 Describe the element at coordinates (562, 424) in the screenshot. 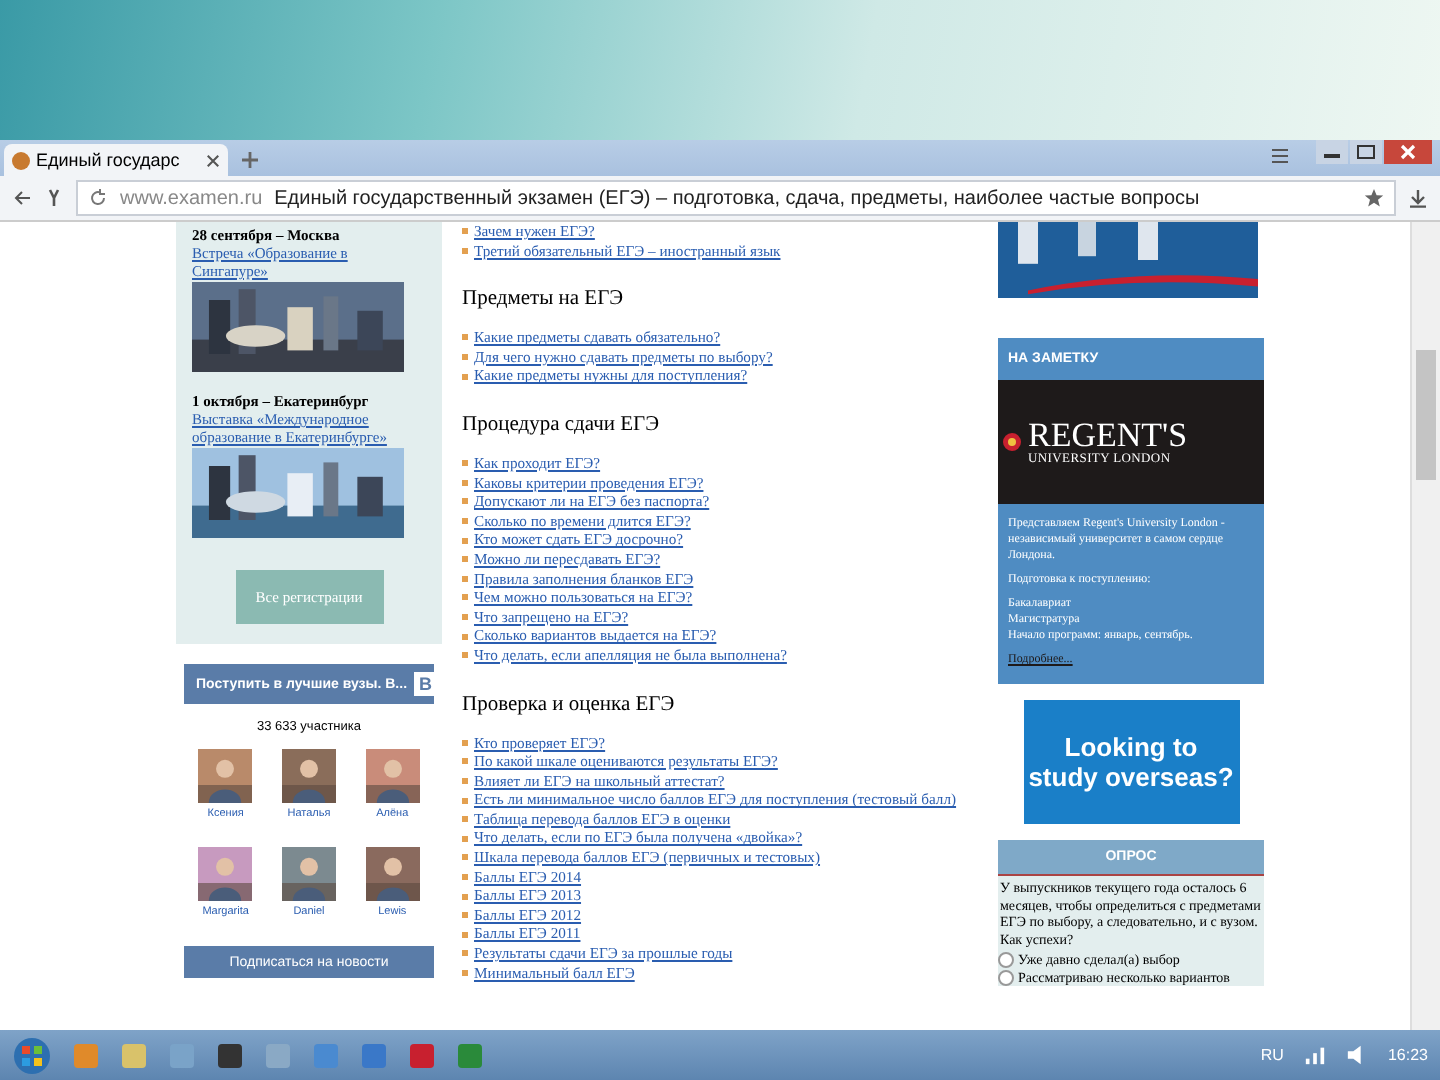

I see `section-heading: Процедура сдачи ЕГЭ` at that location.